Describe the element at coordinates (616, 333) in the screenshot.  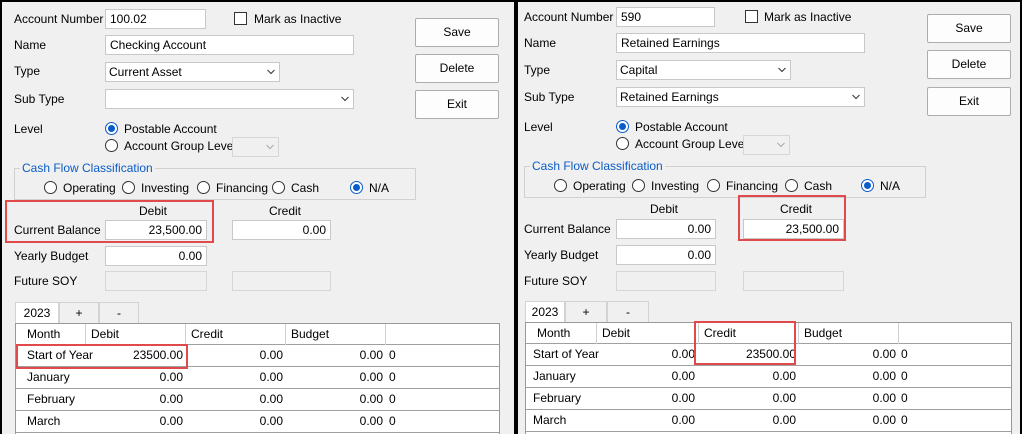
I see `grid-header-debit: Debit` at that location.